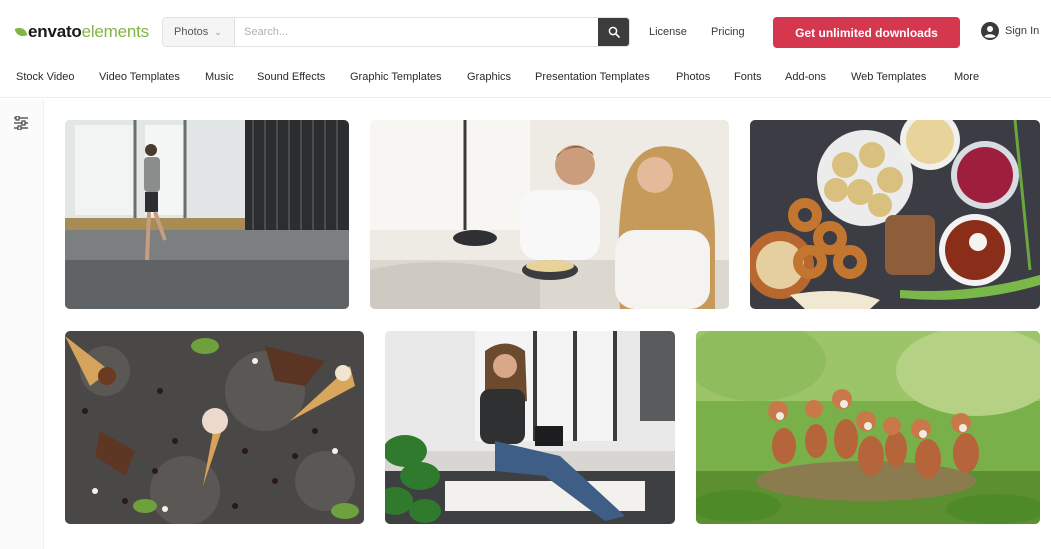 The height and width of the screenshot is (549, 1051). I want to click on logo-suffix: elements, so click(115, 31).